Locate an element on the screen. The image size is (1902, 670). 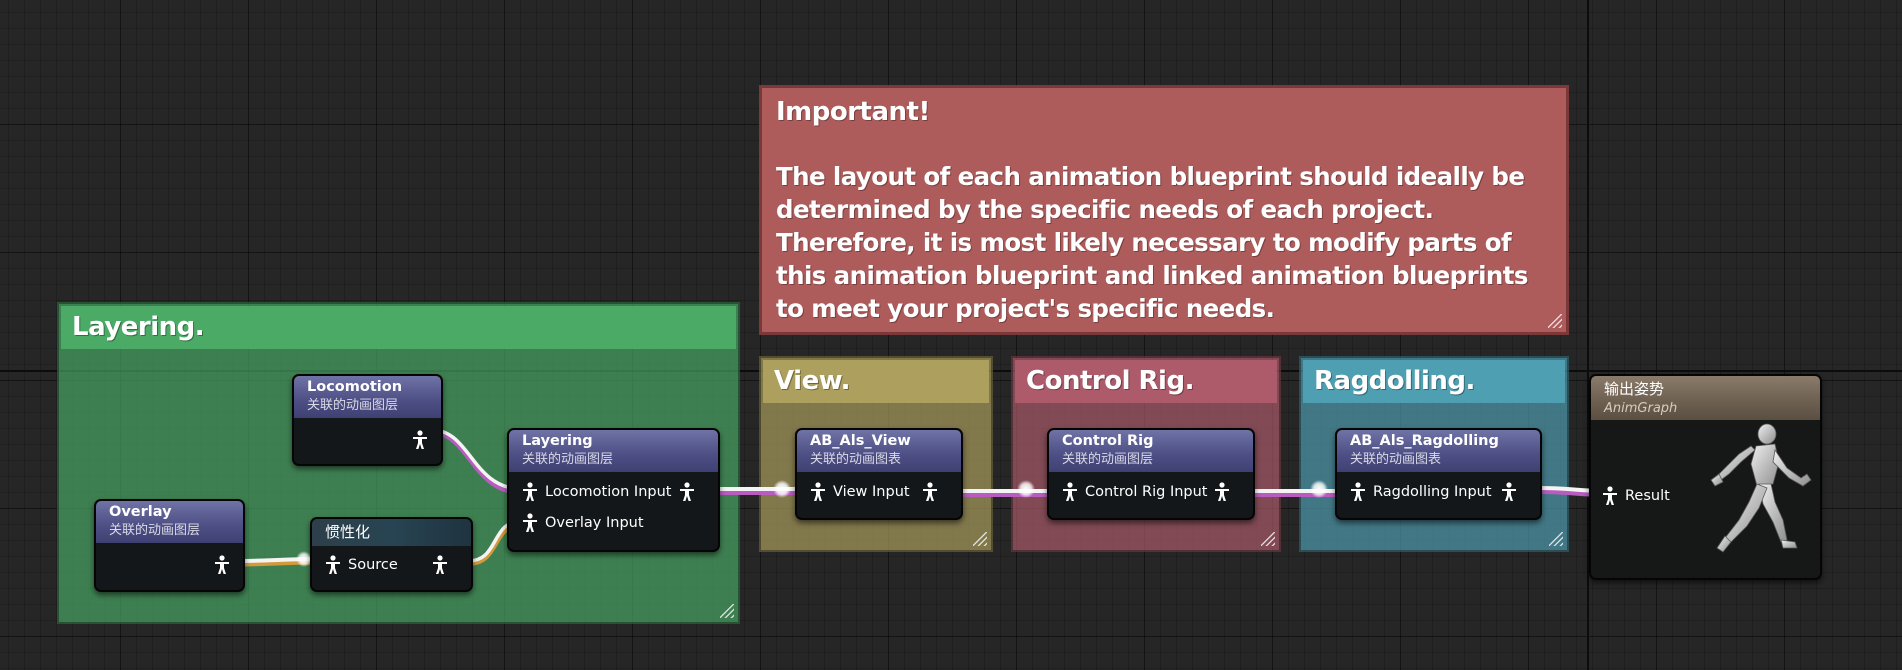
node-locomotion: Locomotion 关联的动画图层 is located at coordinates (367, 420).